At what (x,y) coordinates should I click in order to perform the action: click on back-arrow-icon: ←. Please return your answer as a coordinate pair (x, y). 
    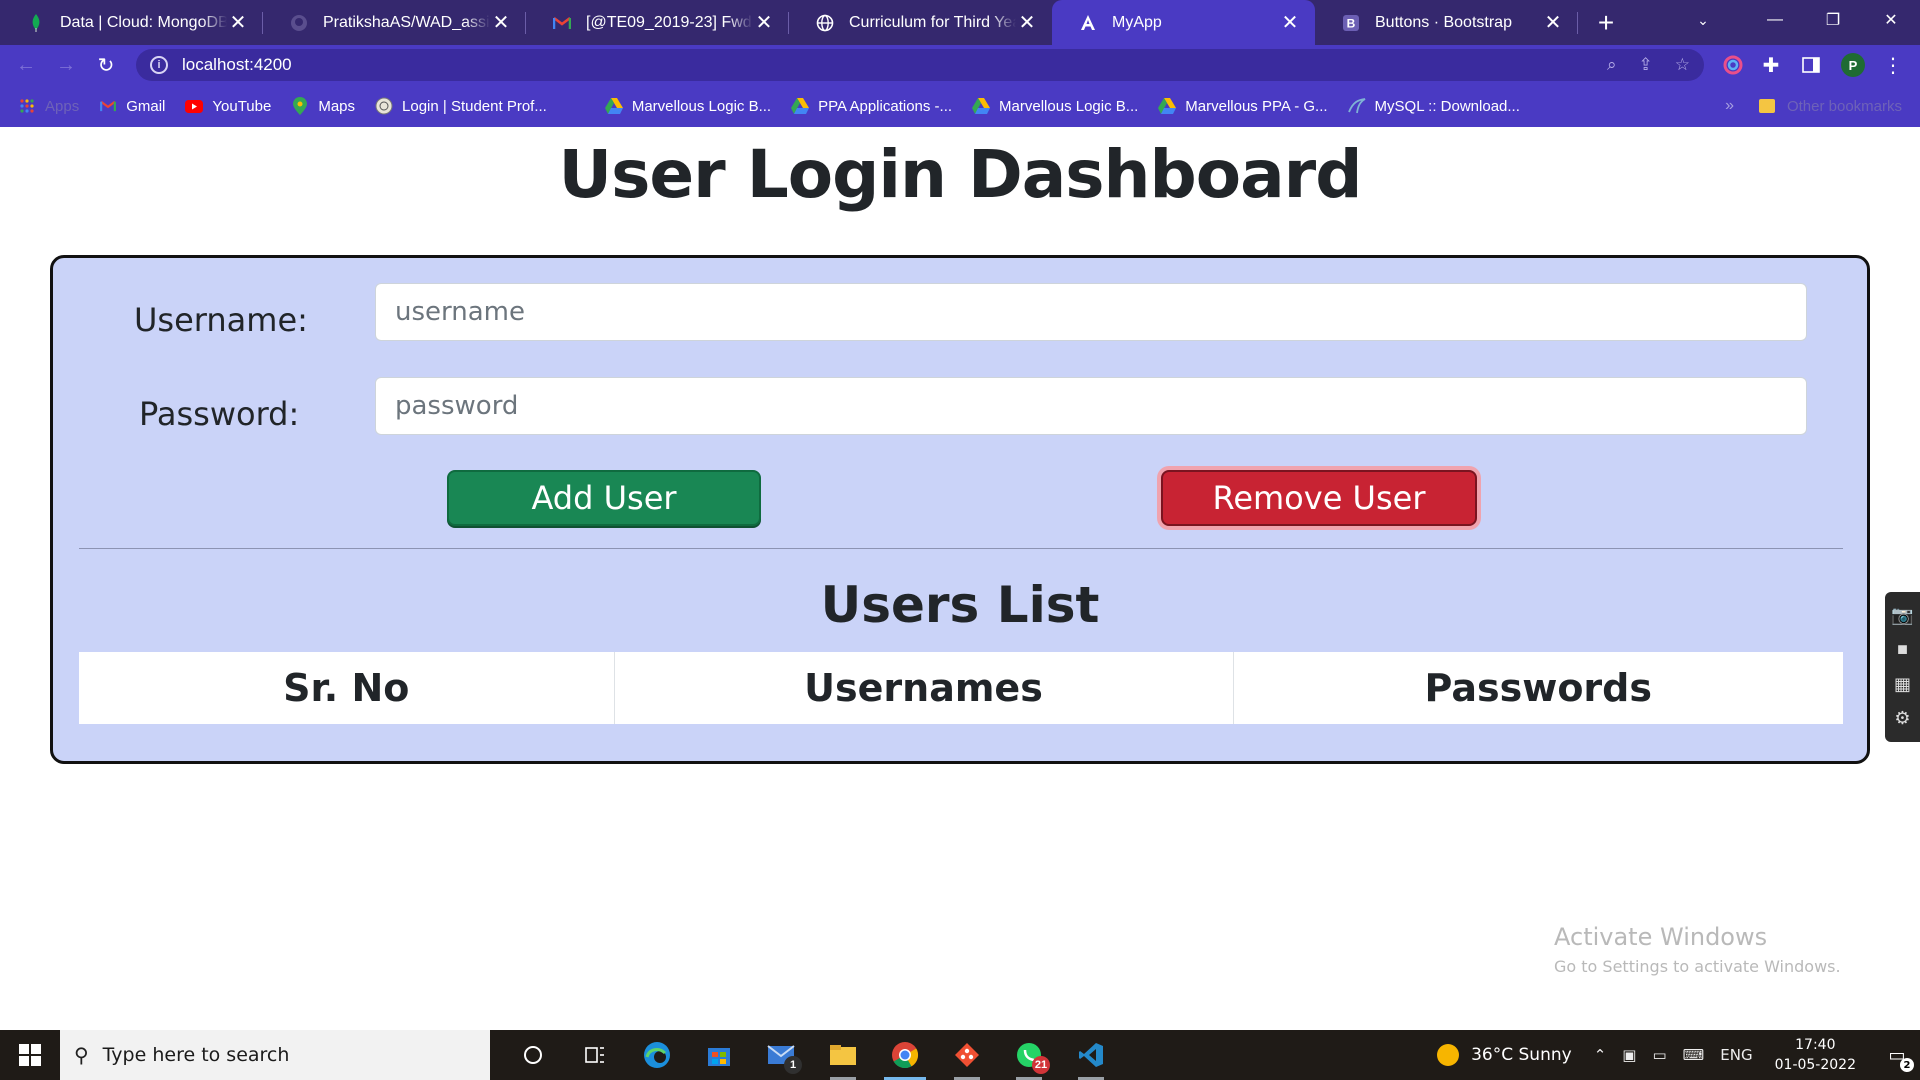
    Looking at the image, I should click on (26, 65).